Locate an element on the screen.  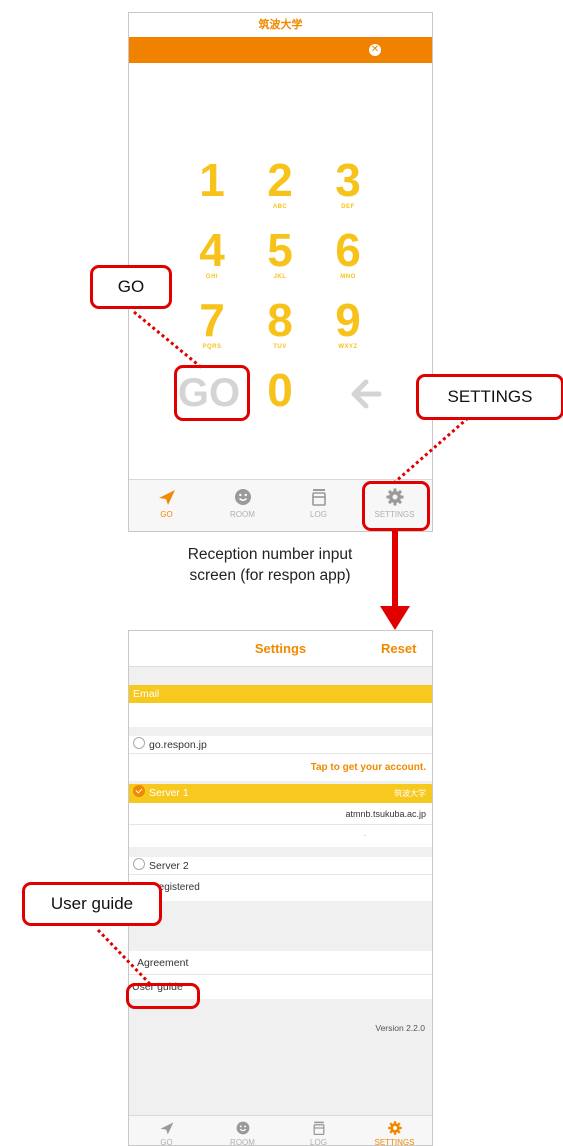
user-guide-highlight is located at coordinates (163, 996).